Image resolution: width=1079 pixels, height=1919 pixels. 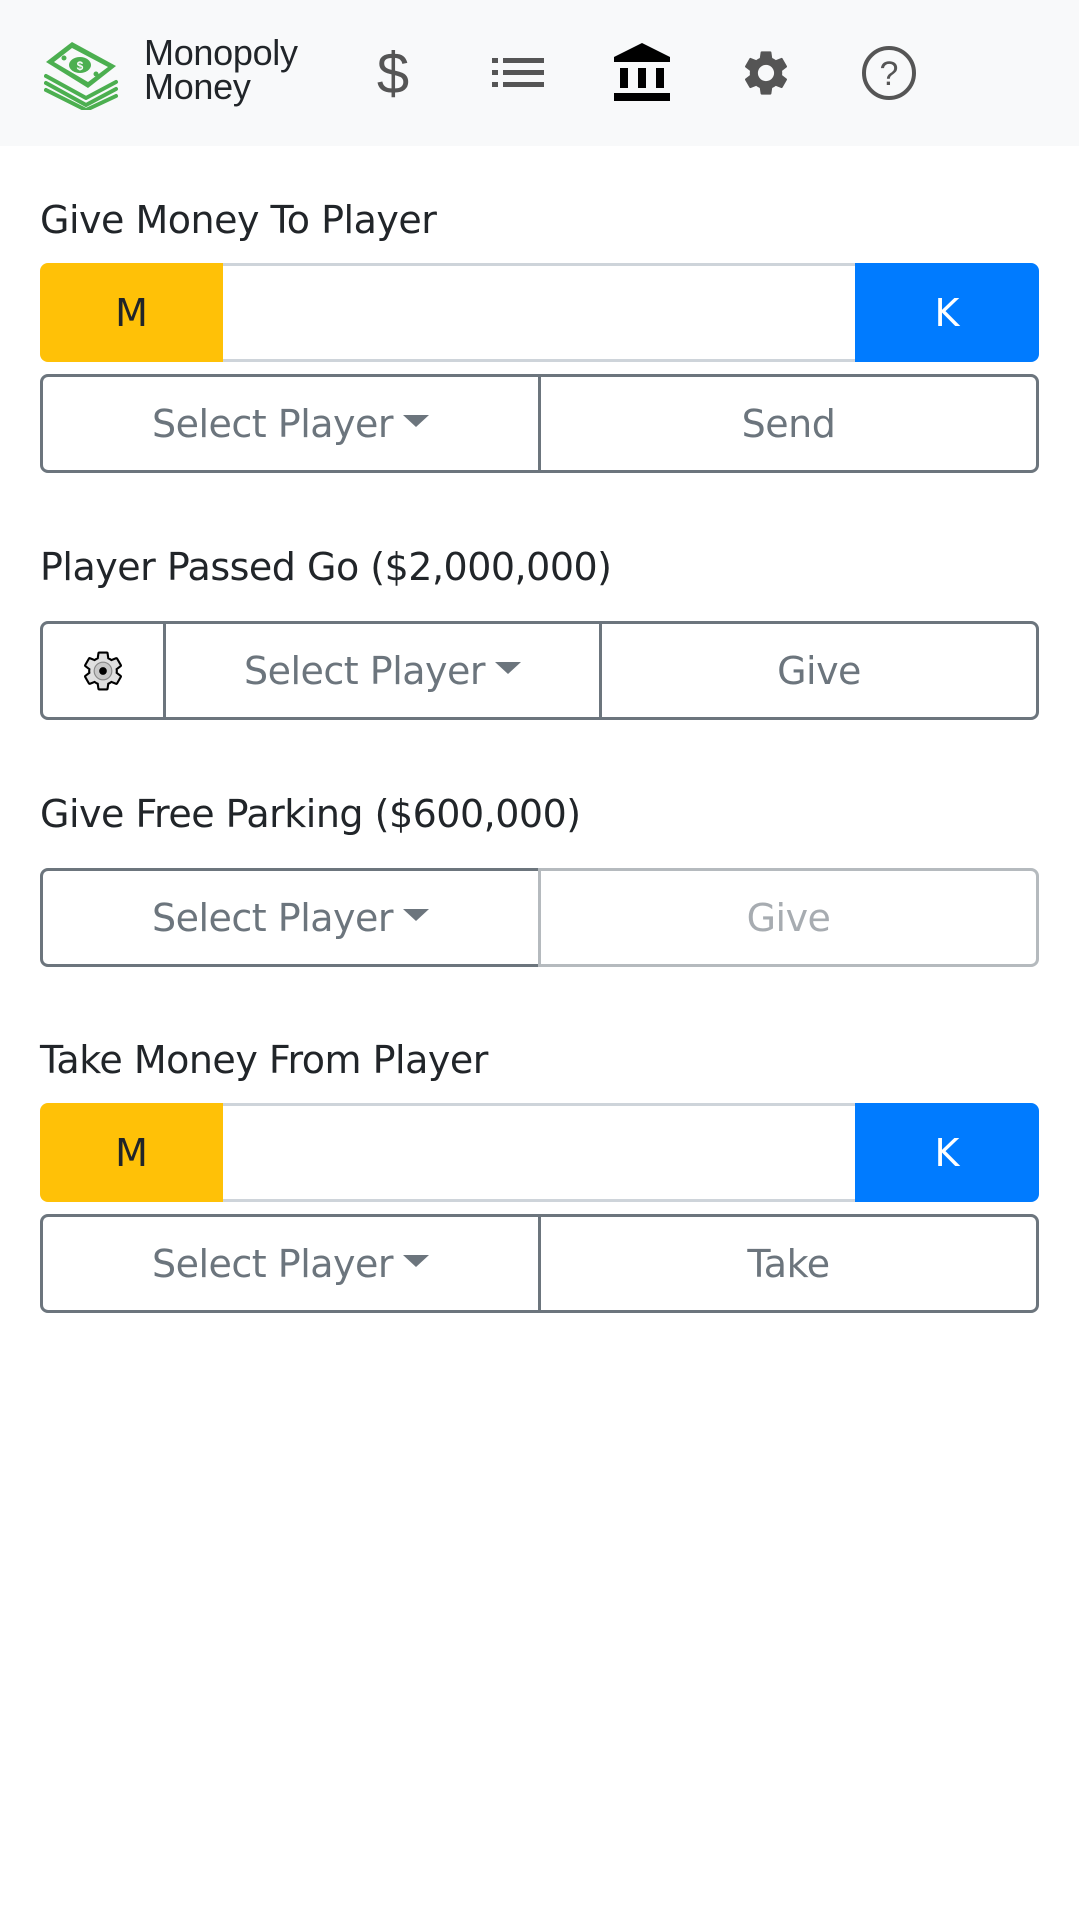 I want to click on give-amount-input, so click(x=539, y=312).